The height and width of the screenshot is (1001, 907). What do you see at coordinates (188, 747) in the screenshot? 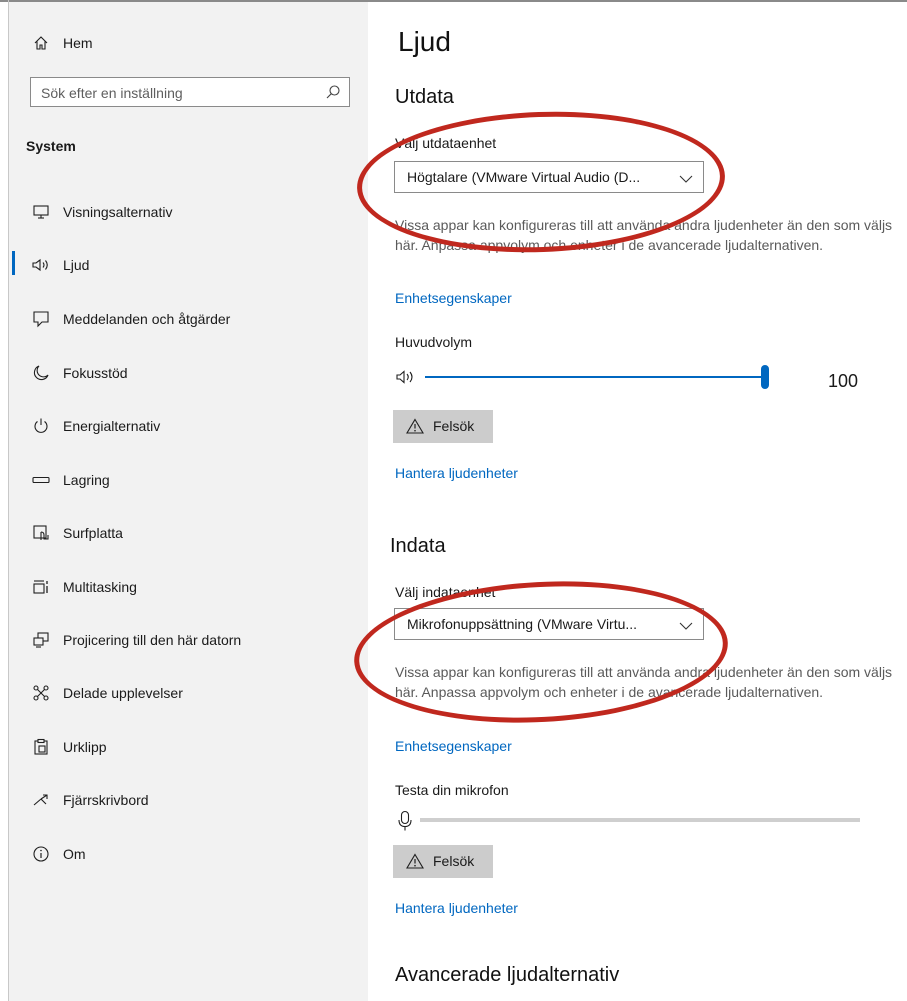
I see `sidebar-item-urklipp: Urklipp` at bounding box center [188, 747].